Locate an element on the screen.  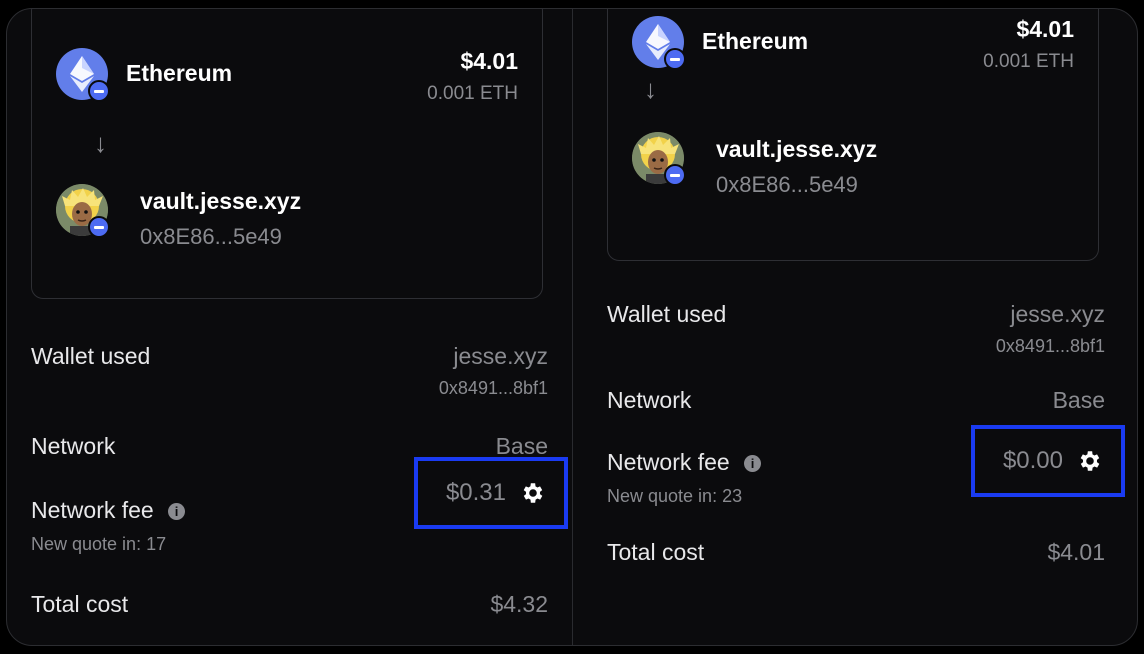
total-cost-row: Total cost $4.01 is located at coordinates (856, 552).